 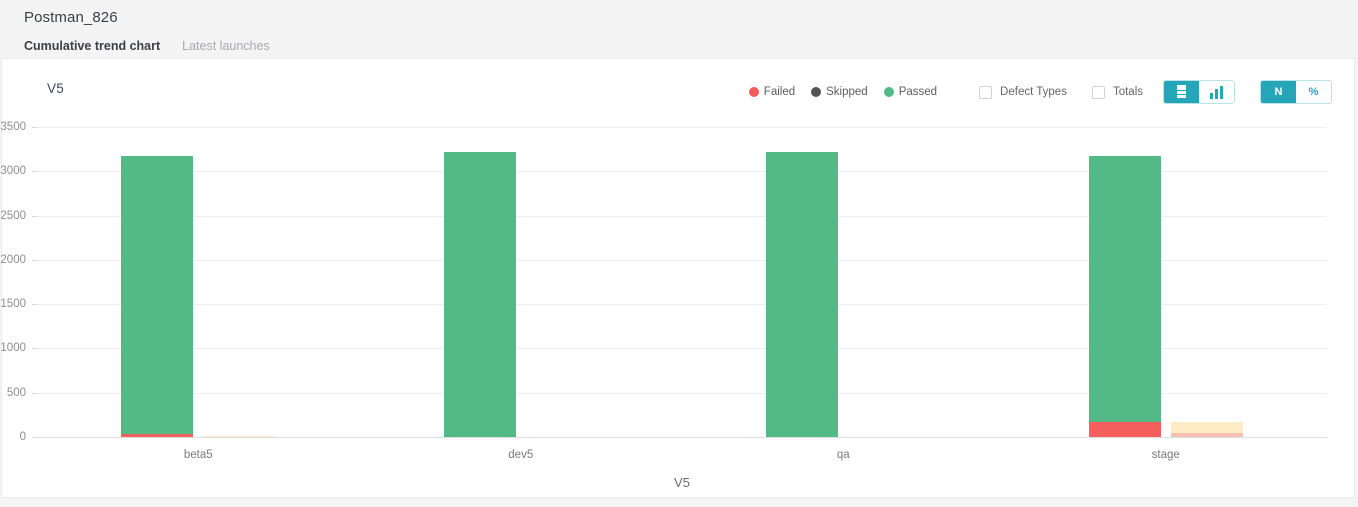 What do you see at coordinates (1033, 92) in the screenshot?
I see `checkbox-label-defect-types: Defect Types` at bounding box center [1033, 92].